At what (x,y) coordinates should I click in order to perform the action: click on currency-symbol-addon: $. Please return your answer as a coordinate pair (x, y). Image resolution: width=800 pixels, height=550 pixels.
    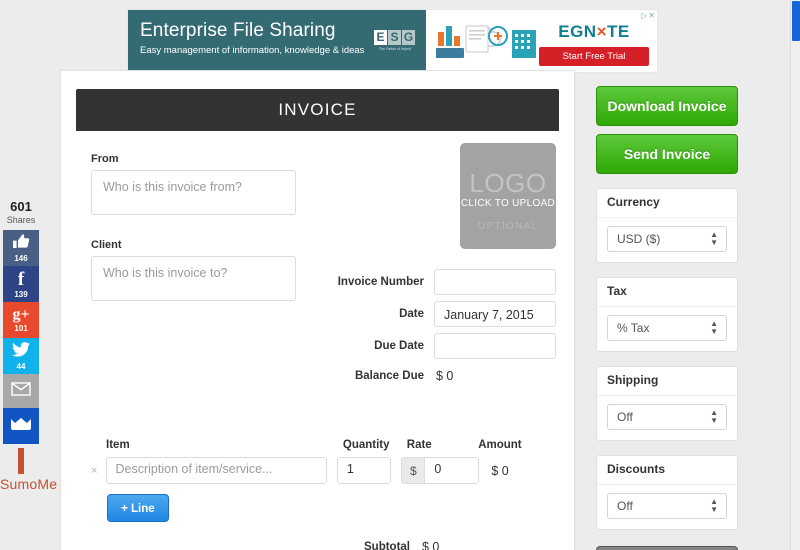
    Looking at the image, I should click on (413, 470).